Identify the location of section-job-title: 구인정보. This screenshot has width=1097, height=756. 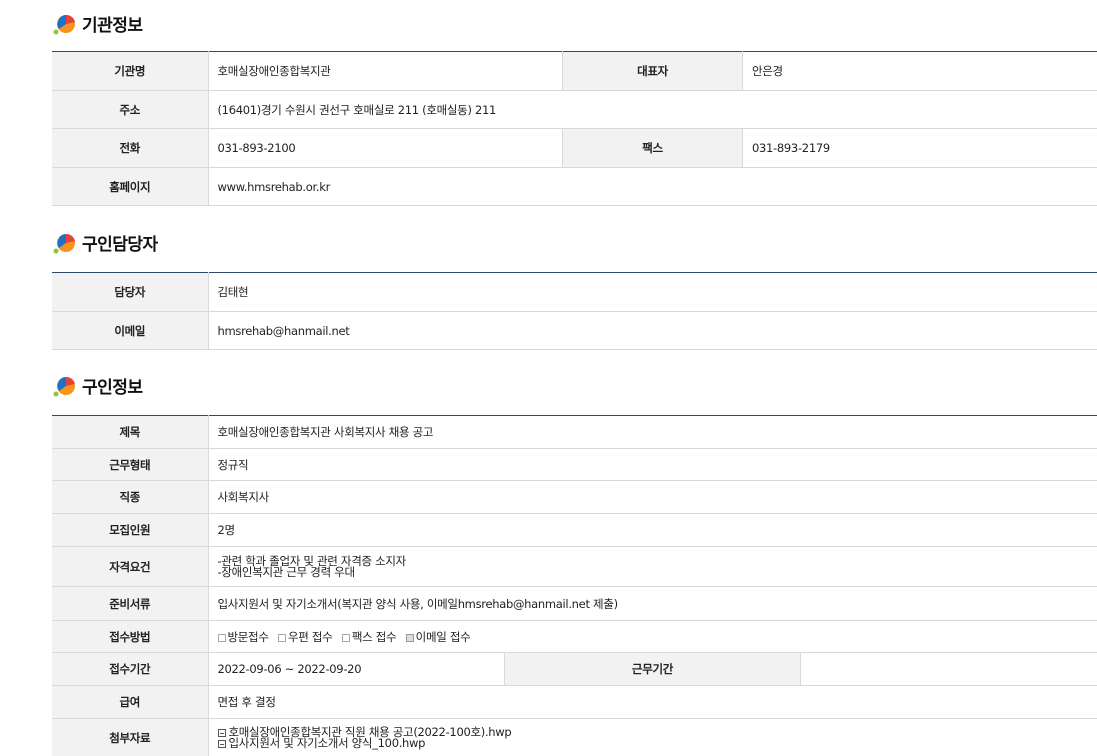
(97, 385).